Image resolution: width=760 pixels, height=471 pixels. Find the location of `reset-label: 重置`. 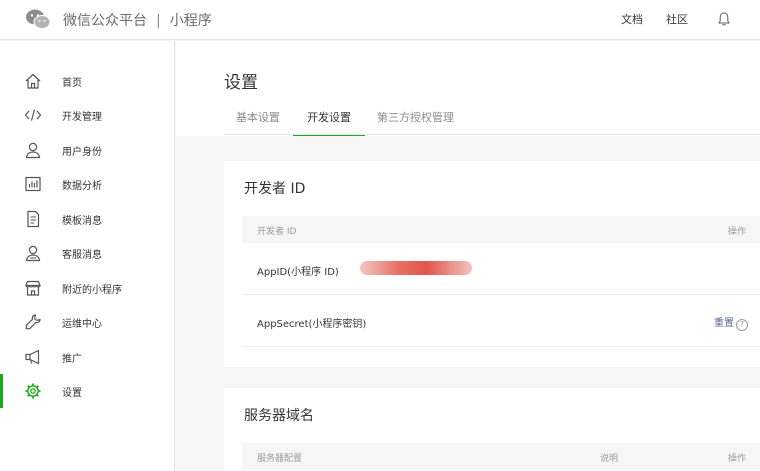

reset-label: 重置 is located at coordinates (724, 323).